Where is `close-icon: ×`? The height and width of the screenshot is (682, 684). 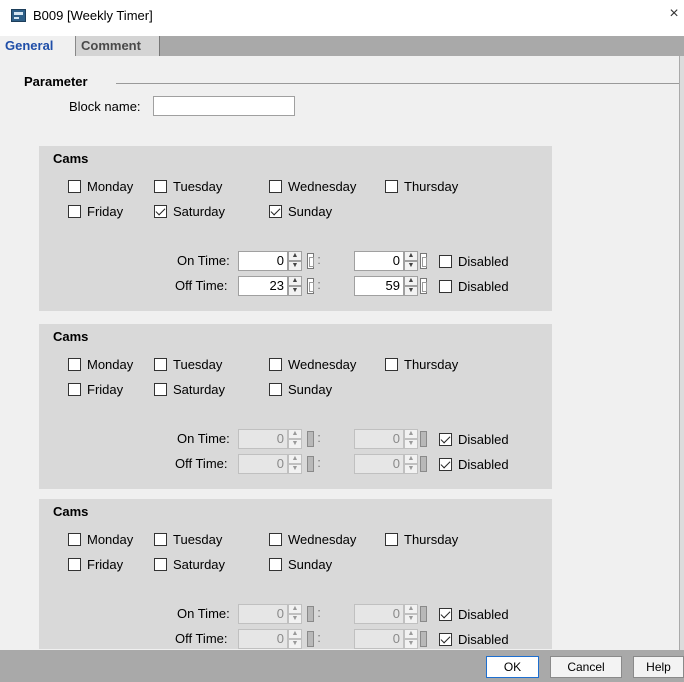
close-icon: × is located at coordinates (674, 14).